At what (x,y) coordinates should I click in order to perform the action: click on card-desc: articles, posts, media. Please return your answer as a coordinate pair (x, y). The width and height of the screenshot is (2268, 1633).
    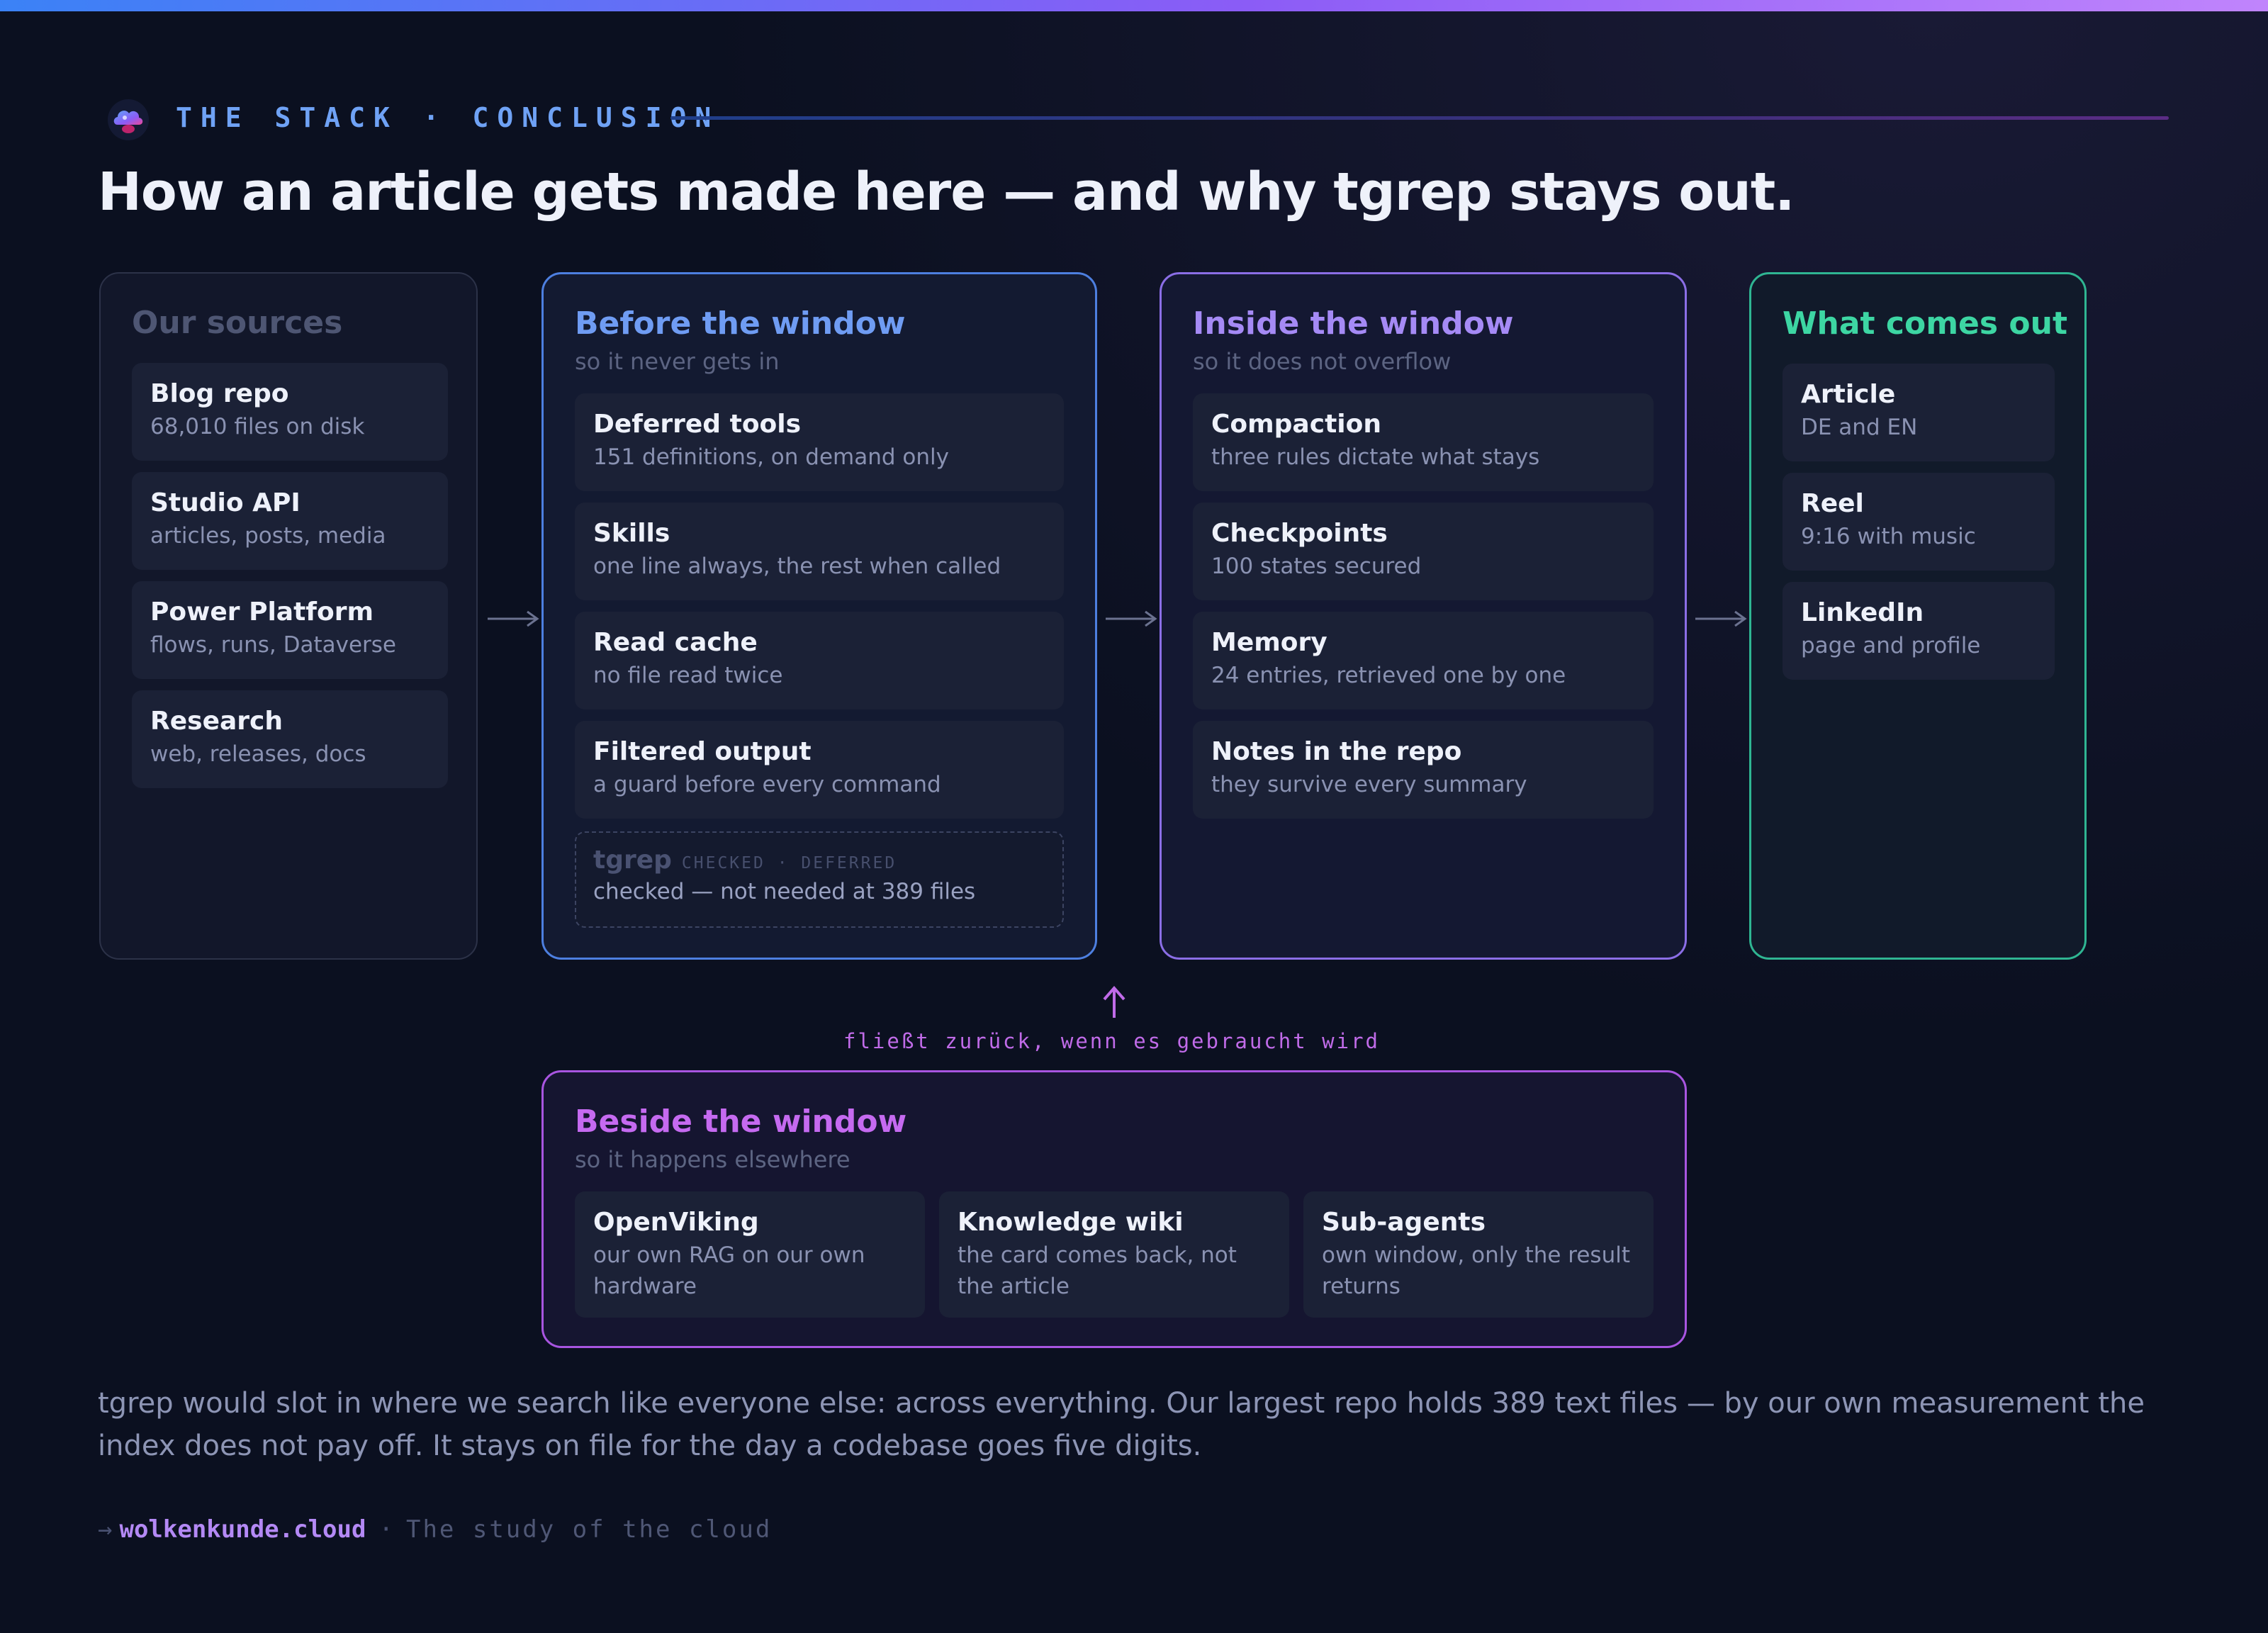
    Looking at the image, I should click on (268, 536).